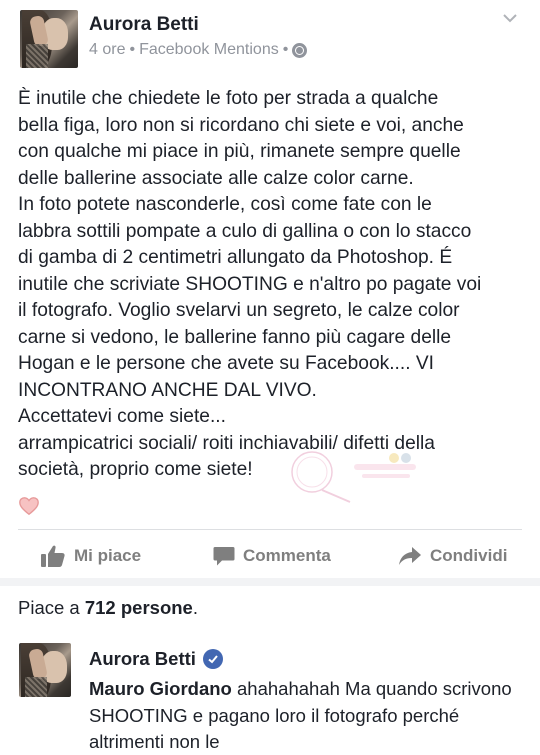 This screenshot has height=755, width=540. Describe the element at coordinates (469, 555) in the screenshot. I see `share-label: Condividi` at that location.